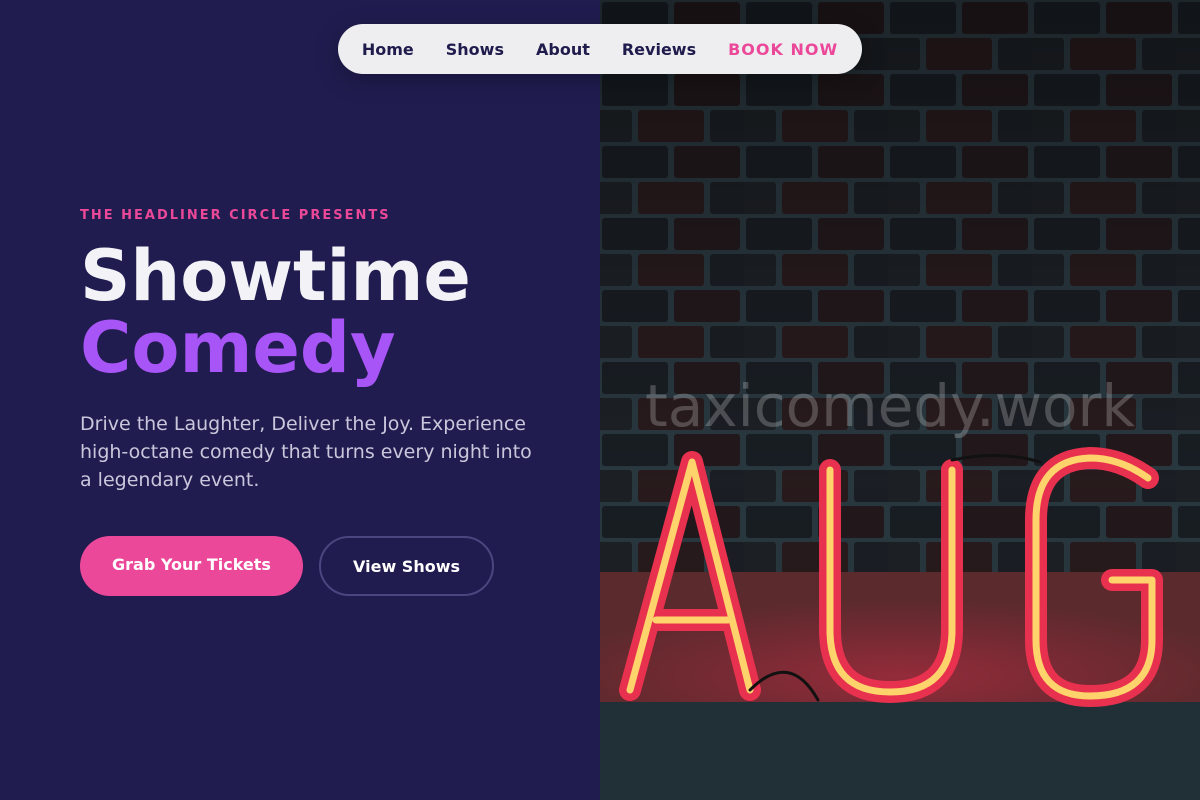 Image resolution: width=1200 pixels, height=800 pixels. What do you see at coordinates (890, 406) in the screenshot?
I see `image-watermark: taxicomedy.work` at bounding box center [890, 406].